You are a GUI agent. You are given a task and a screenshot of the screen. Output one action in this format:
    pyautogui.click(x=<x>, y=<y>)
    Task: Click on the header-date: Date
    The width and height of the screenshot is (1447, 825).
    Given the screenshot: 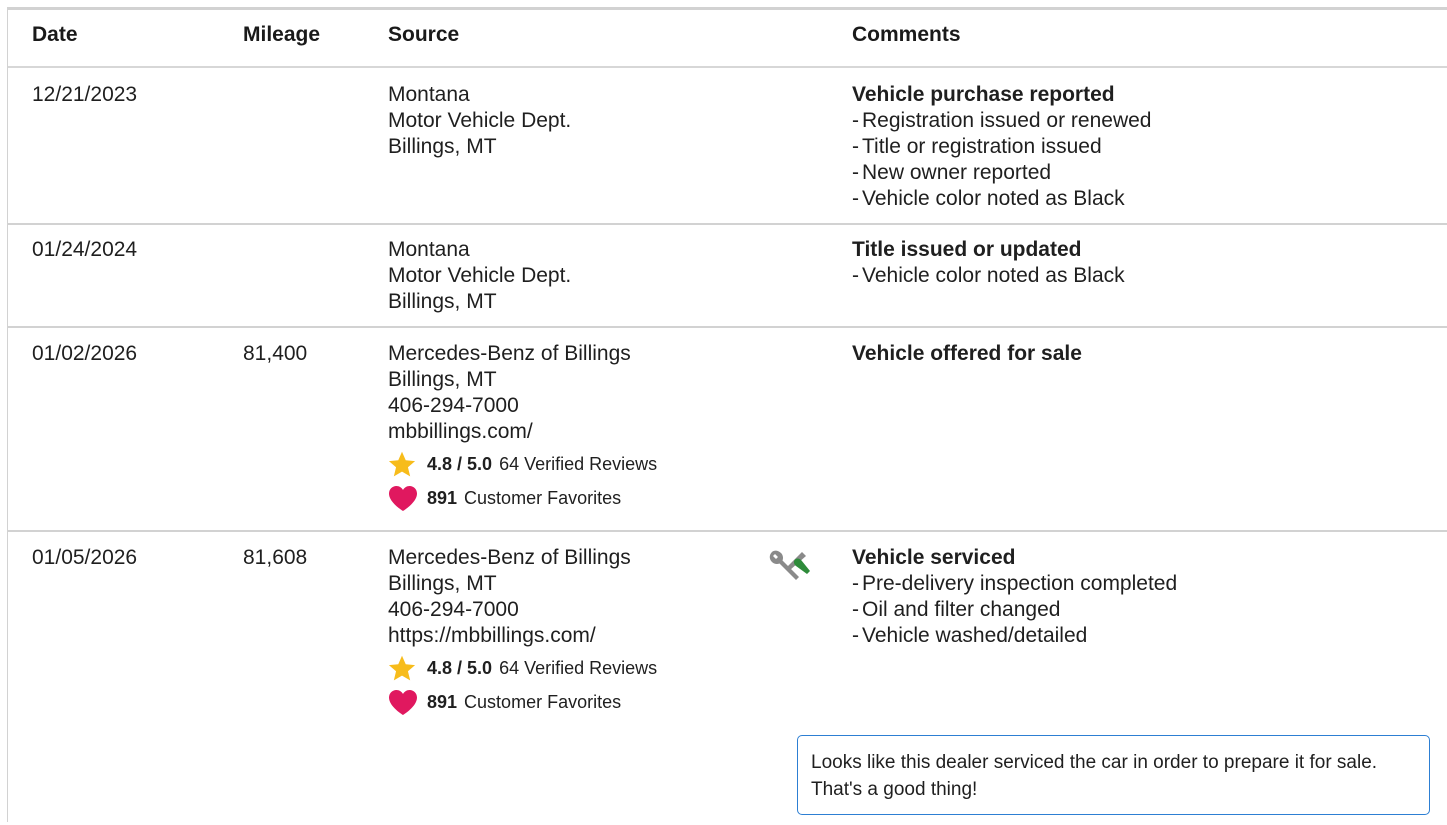 What is the action you would take?
    pyautogui.click(x=55, y=34)
    